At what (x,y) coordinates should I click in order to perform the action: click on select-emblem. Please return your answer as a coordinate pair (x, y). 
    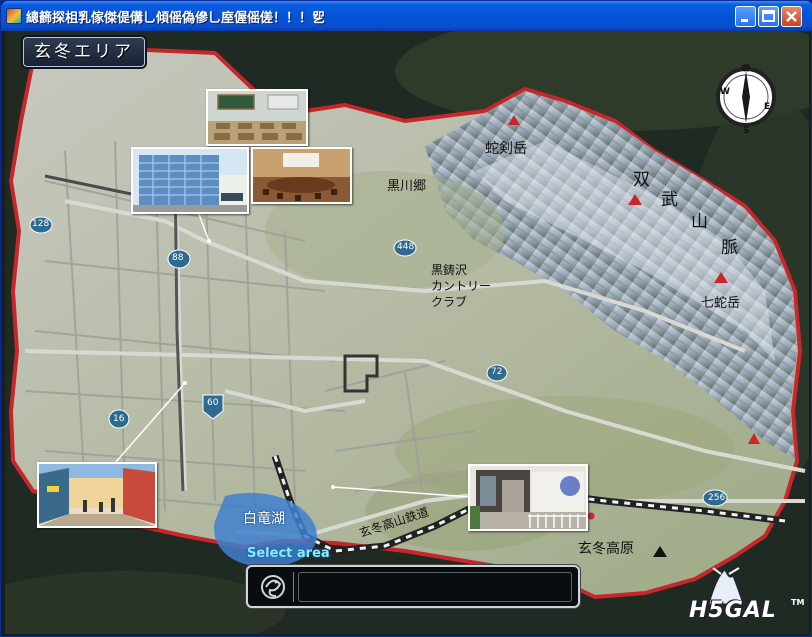
    Looking at the image, I should click on (274, 587).